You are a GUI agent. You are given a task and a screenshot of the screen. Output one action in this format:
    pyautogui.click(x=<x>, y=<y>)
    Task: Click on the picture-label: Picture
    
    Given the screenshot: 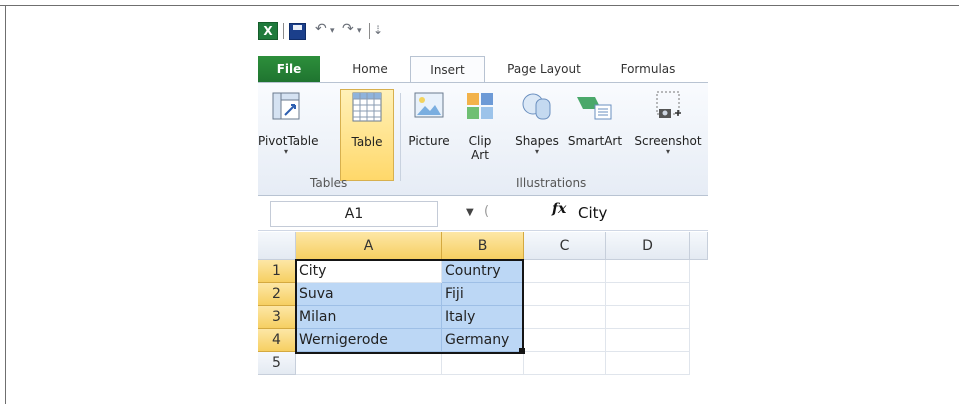 What is the action you would take?
    pyautogui.click(x=429, y=141)
    